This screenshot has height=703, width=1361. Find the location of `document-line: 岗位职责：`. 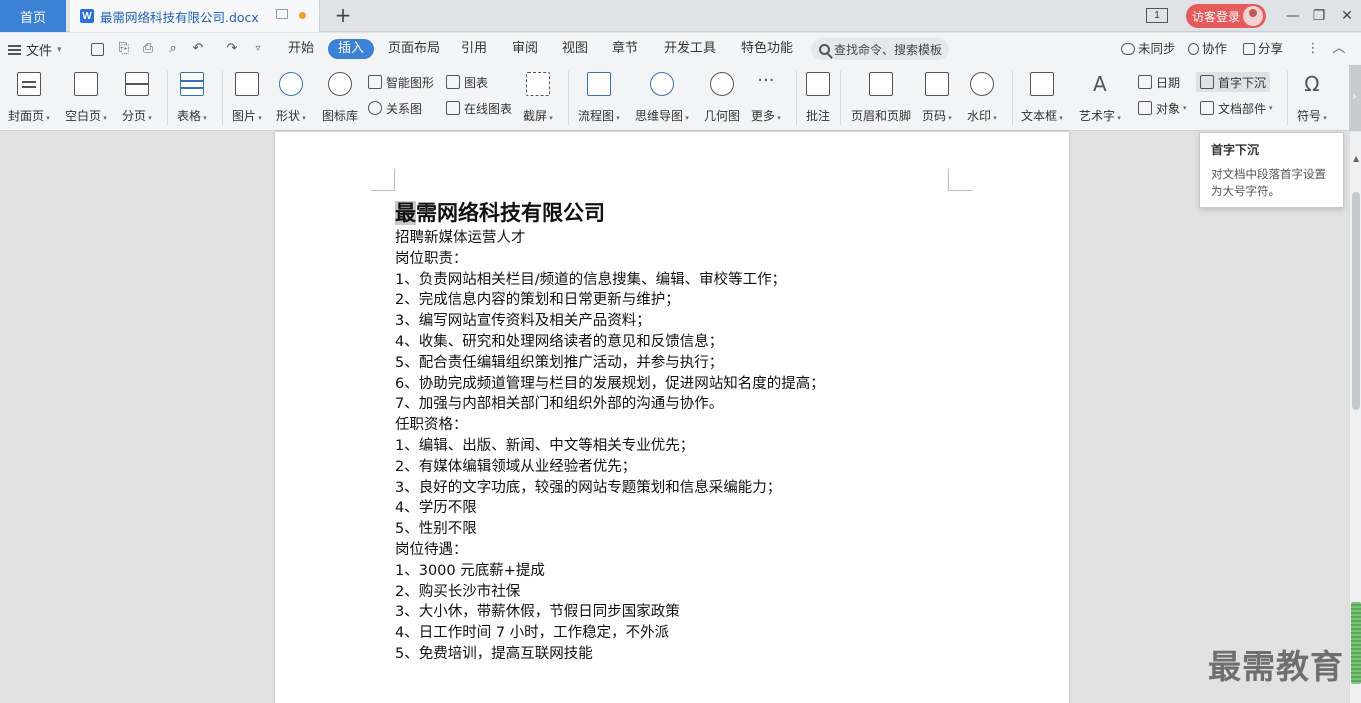

document-line: 岗位职责： is located at coordinates (675, 259).